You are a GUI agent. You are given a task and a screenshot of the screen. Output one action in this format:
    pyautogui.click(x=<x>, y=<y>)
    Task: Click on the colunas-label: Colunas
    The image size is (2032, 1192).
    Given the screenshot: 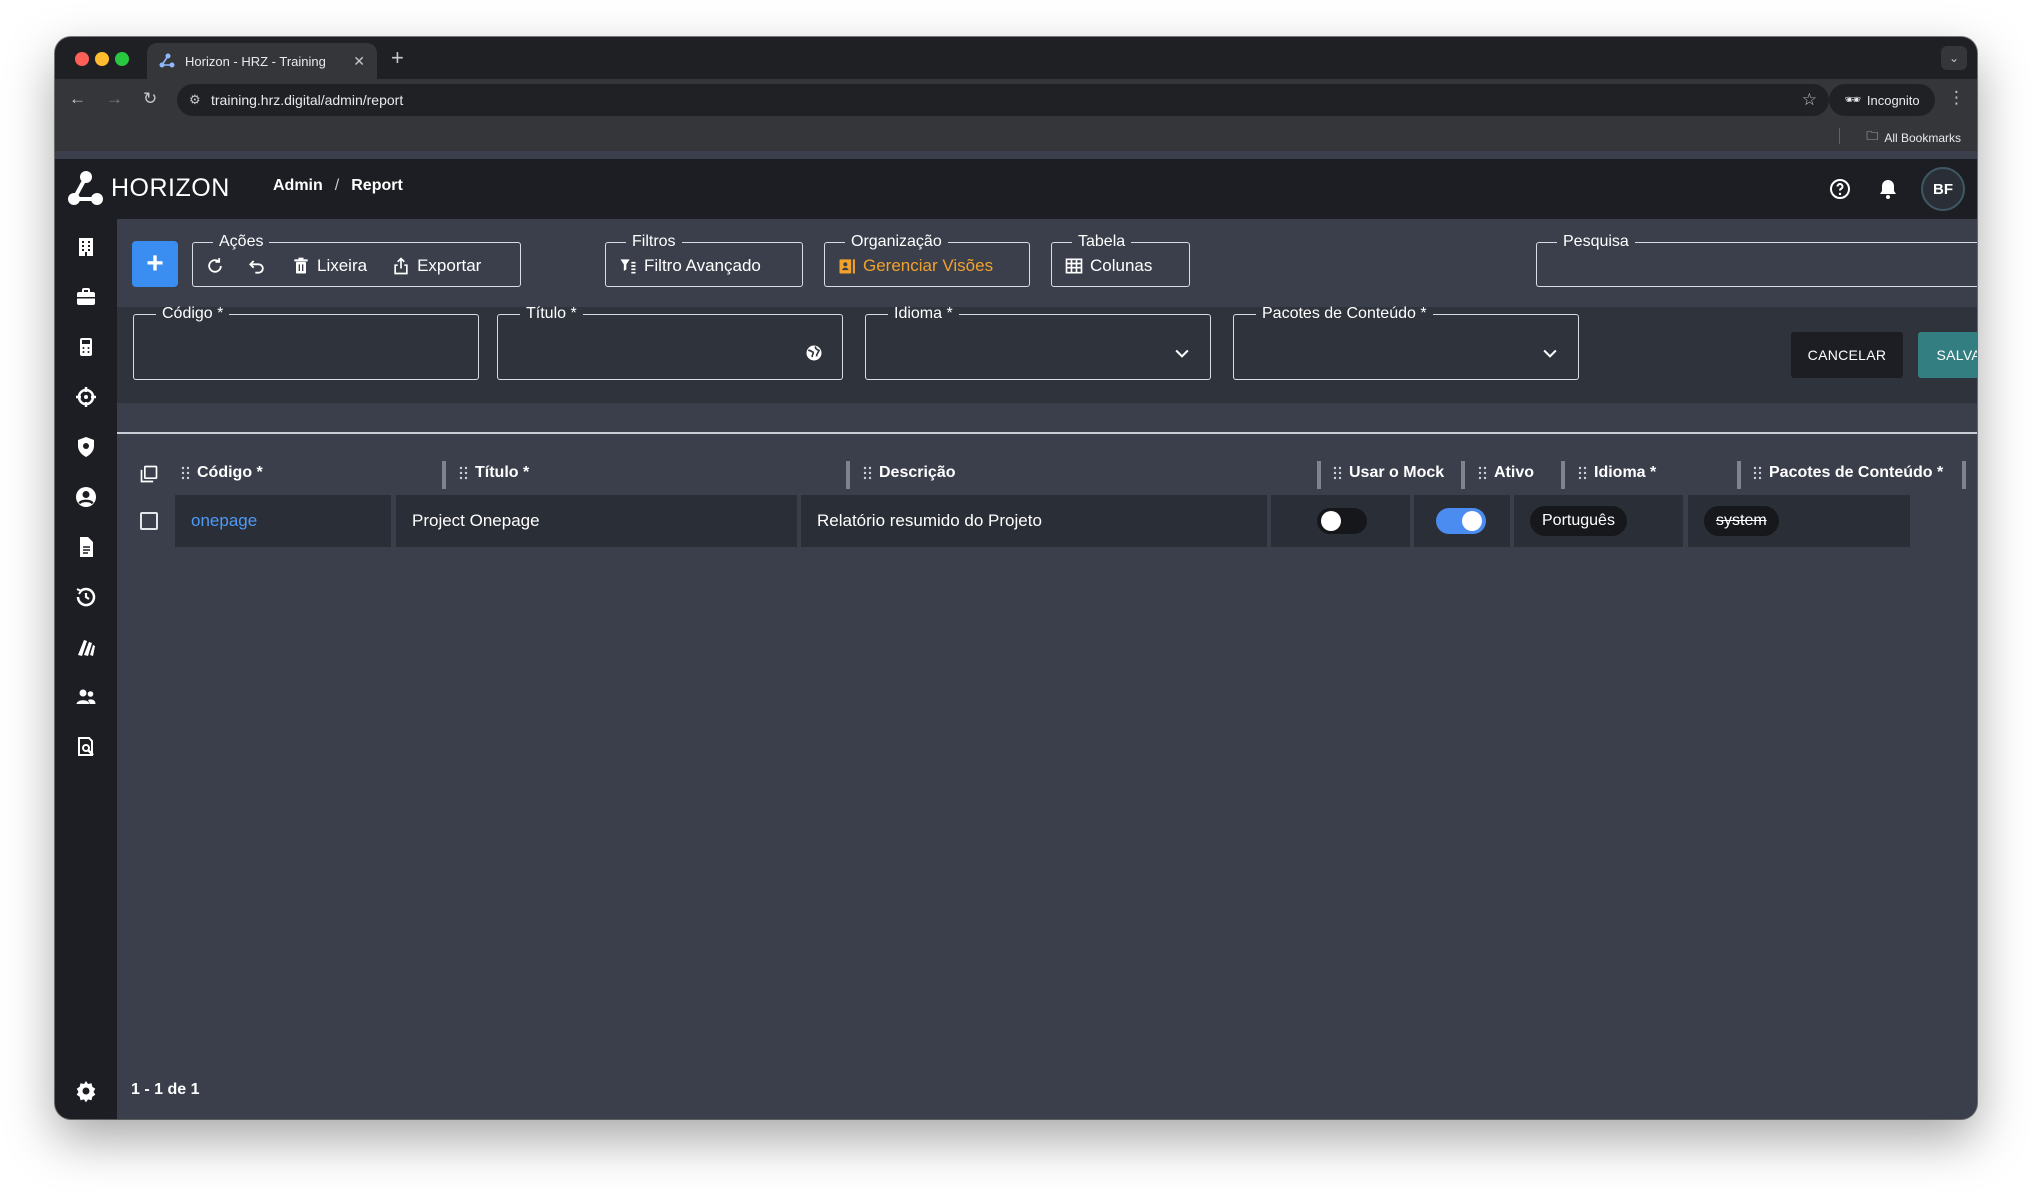 What is the action you would take?
    pyautogui.click(x=1121, y=265)
    